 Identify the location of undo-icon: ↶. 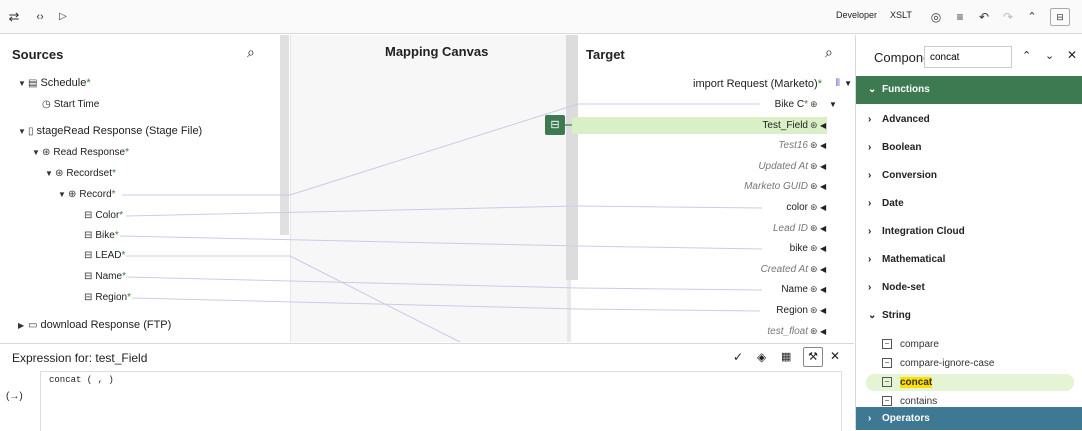
(984, 17).